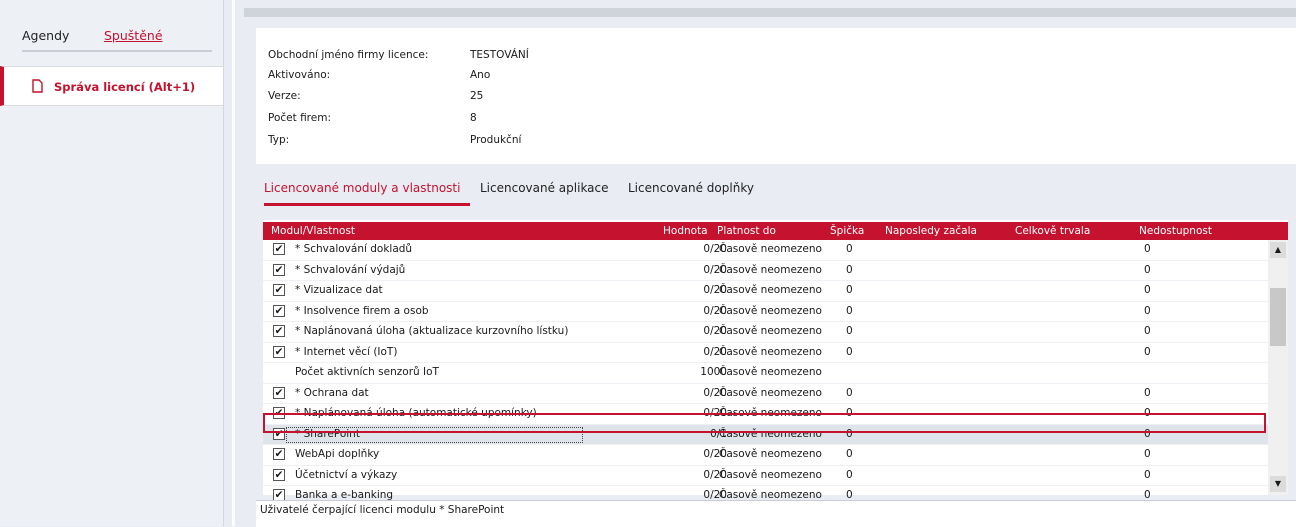  I want to click on col-nedostupnost: Nedostupnost, so click(1175, 231).